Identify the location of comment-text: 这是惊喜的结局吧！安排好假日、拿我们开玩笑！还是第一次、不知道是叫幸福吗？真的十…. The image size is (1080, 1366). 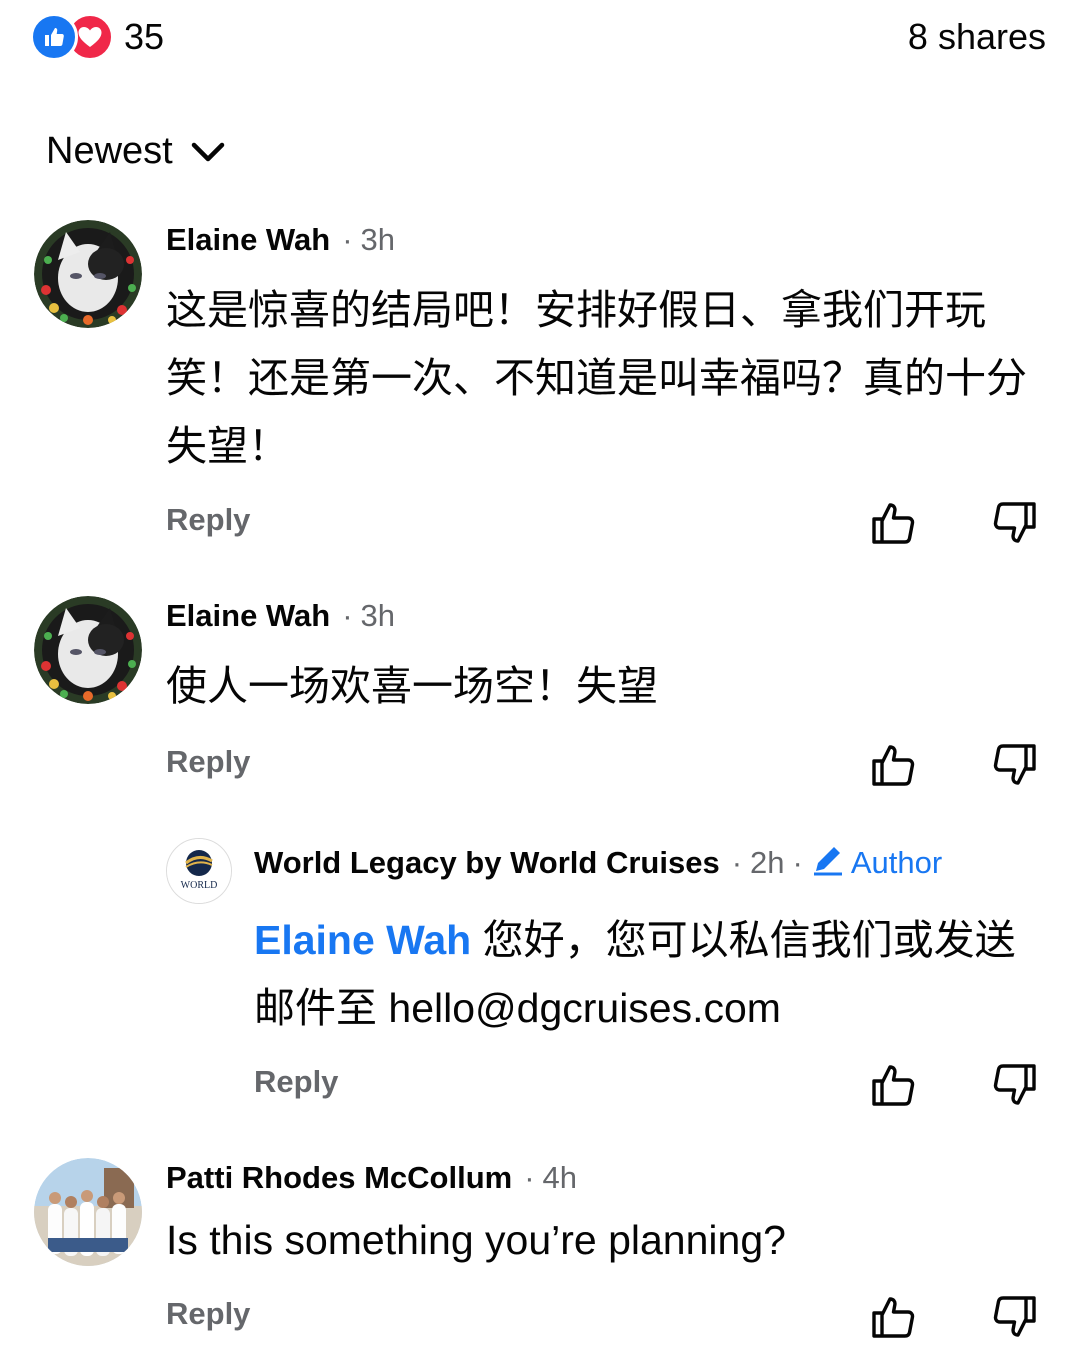
(596, 378).